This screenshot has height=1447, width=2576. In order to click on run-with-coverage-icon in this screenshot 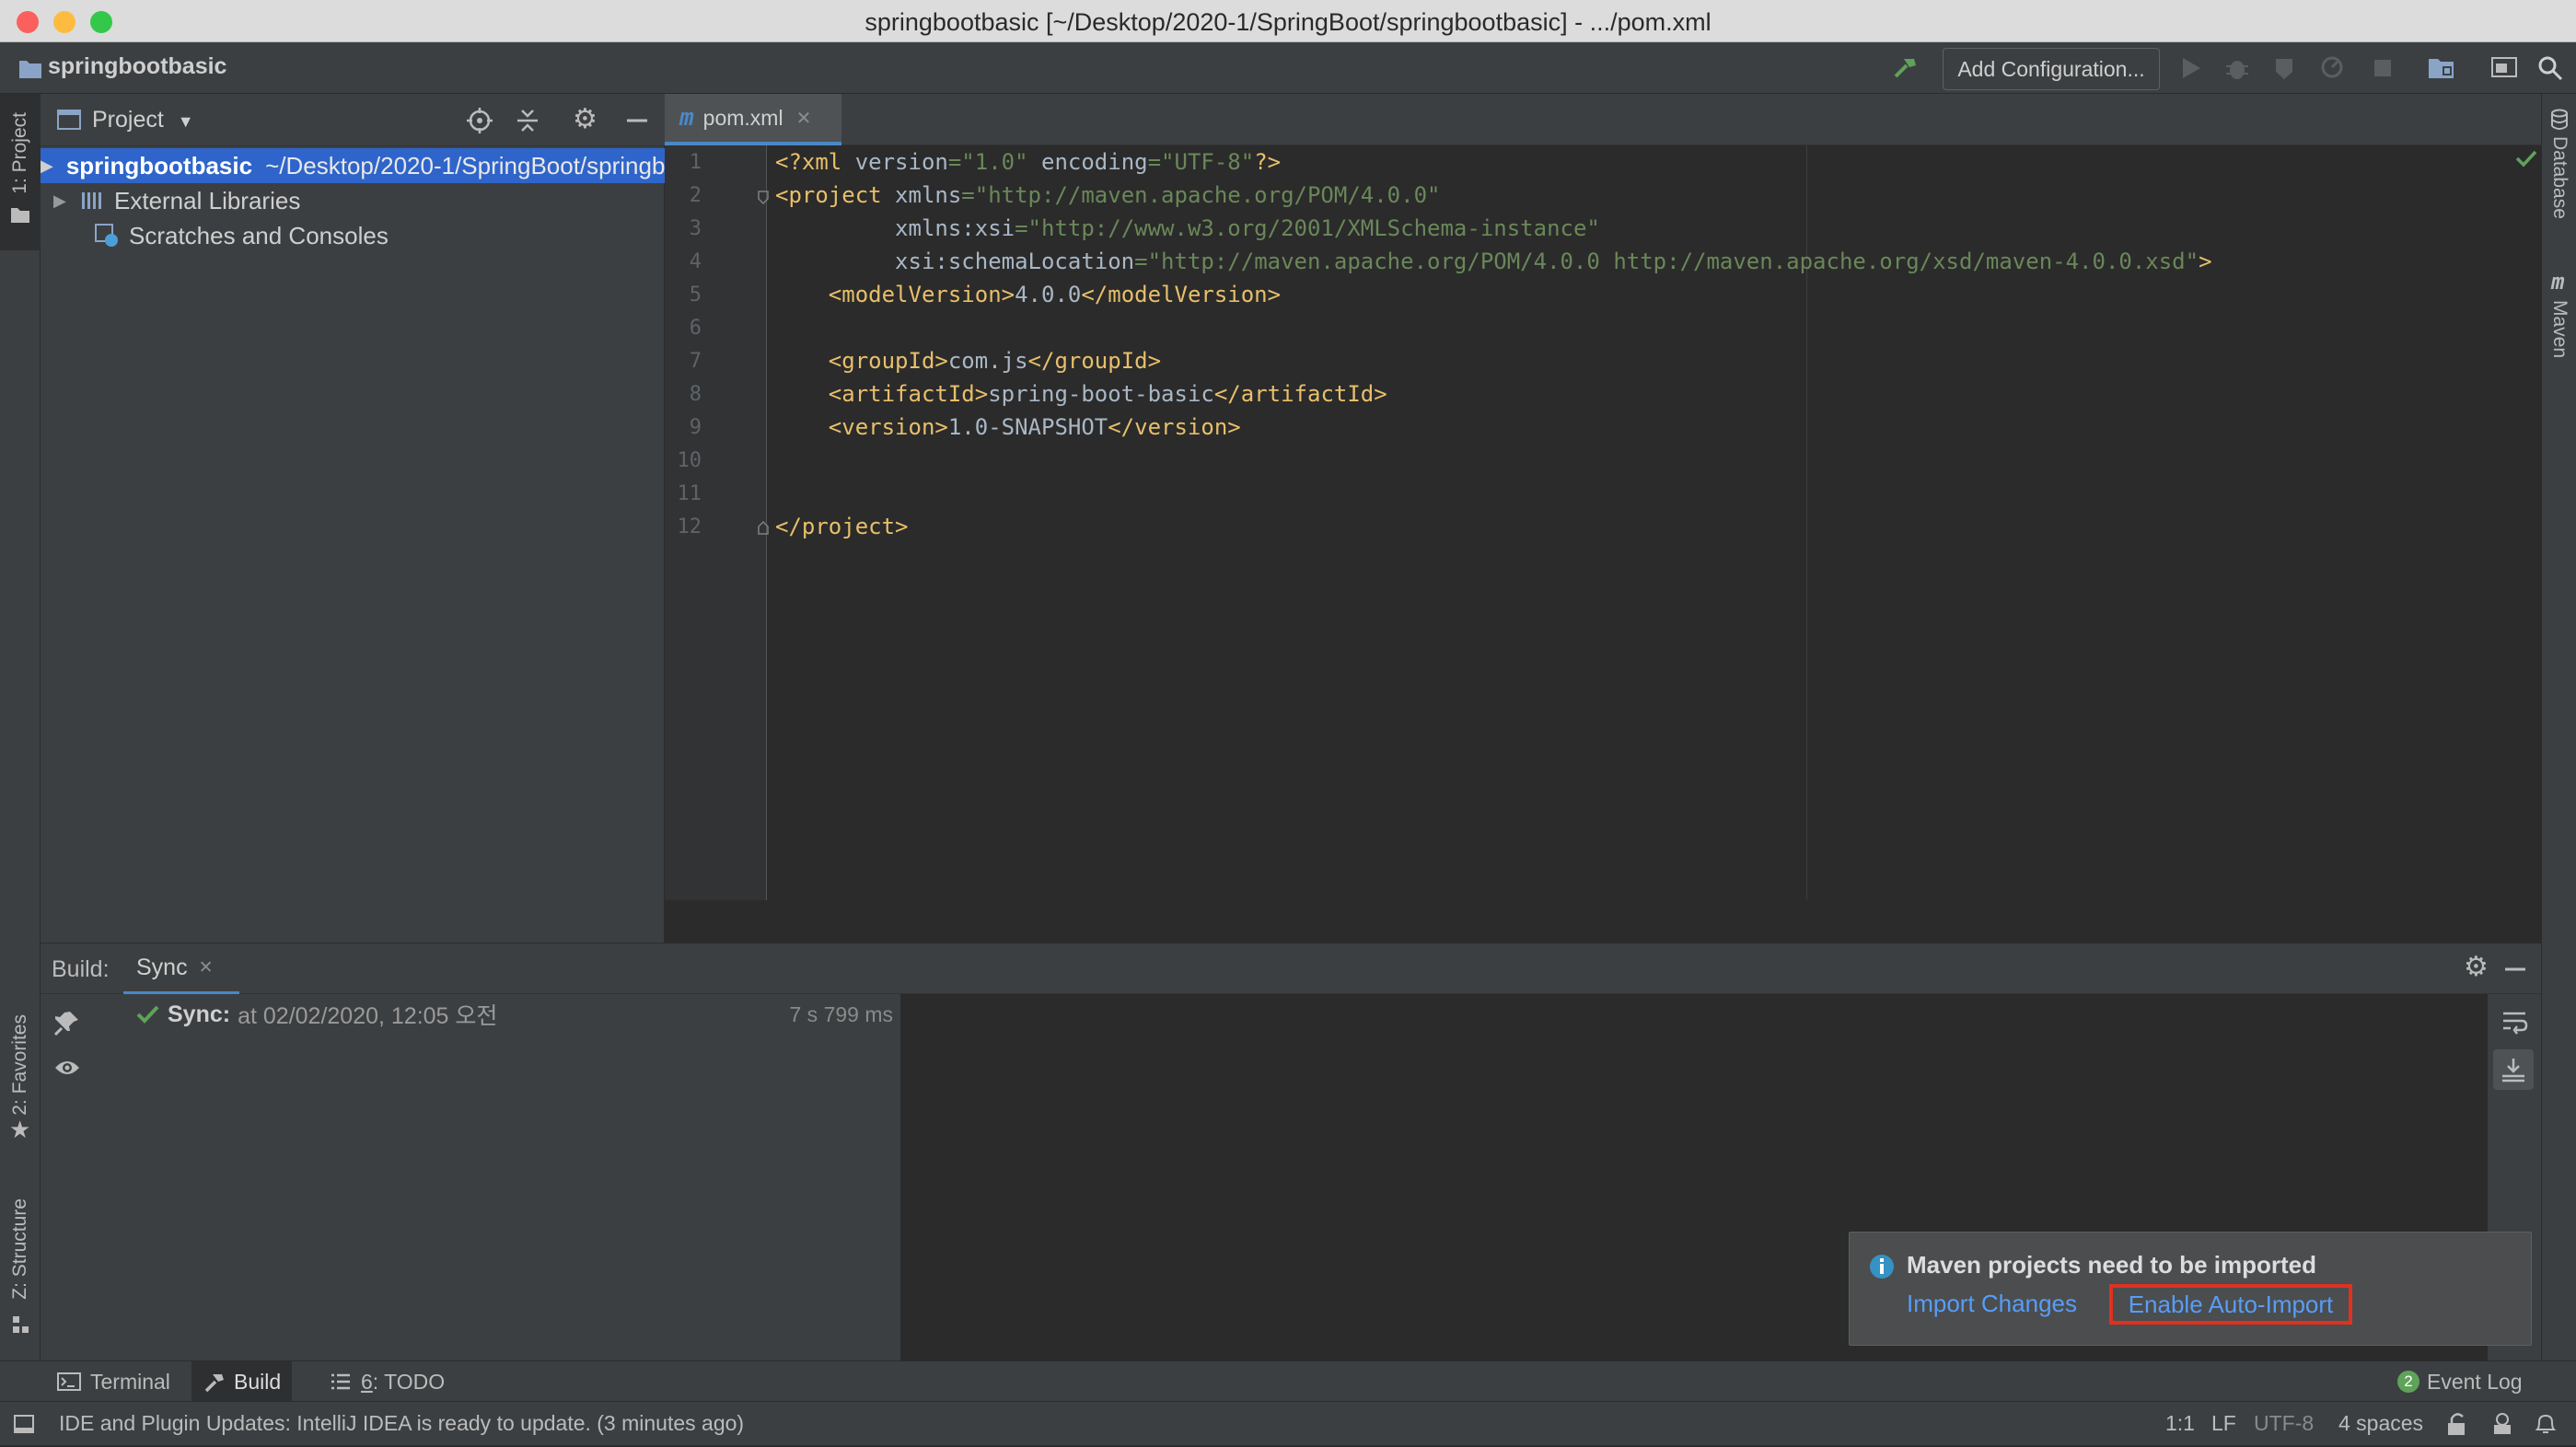, I will do `click(2285, 68)`.